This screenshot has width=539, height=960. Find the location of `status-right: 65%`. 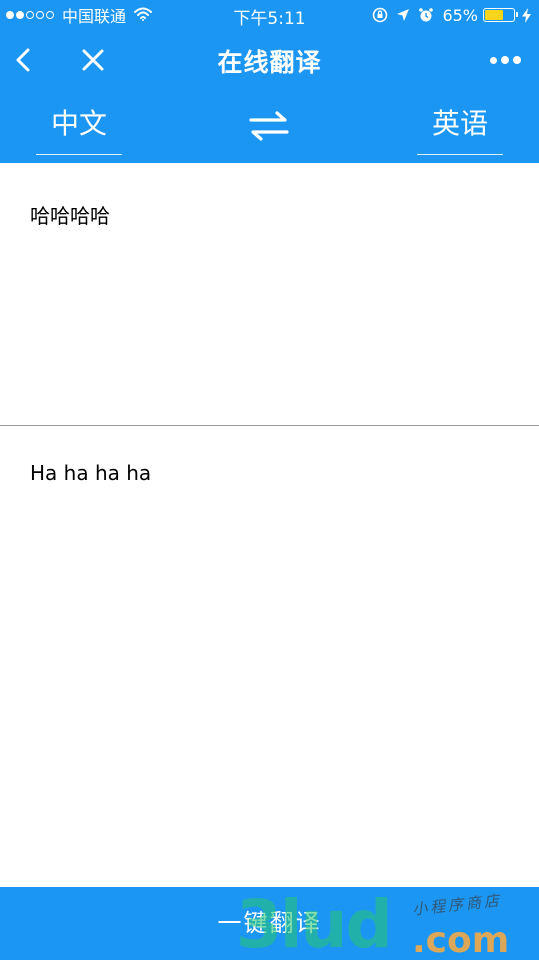

status-right: 65% is located at coordinates (447, 15).